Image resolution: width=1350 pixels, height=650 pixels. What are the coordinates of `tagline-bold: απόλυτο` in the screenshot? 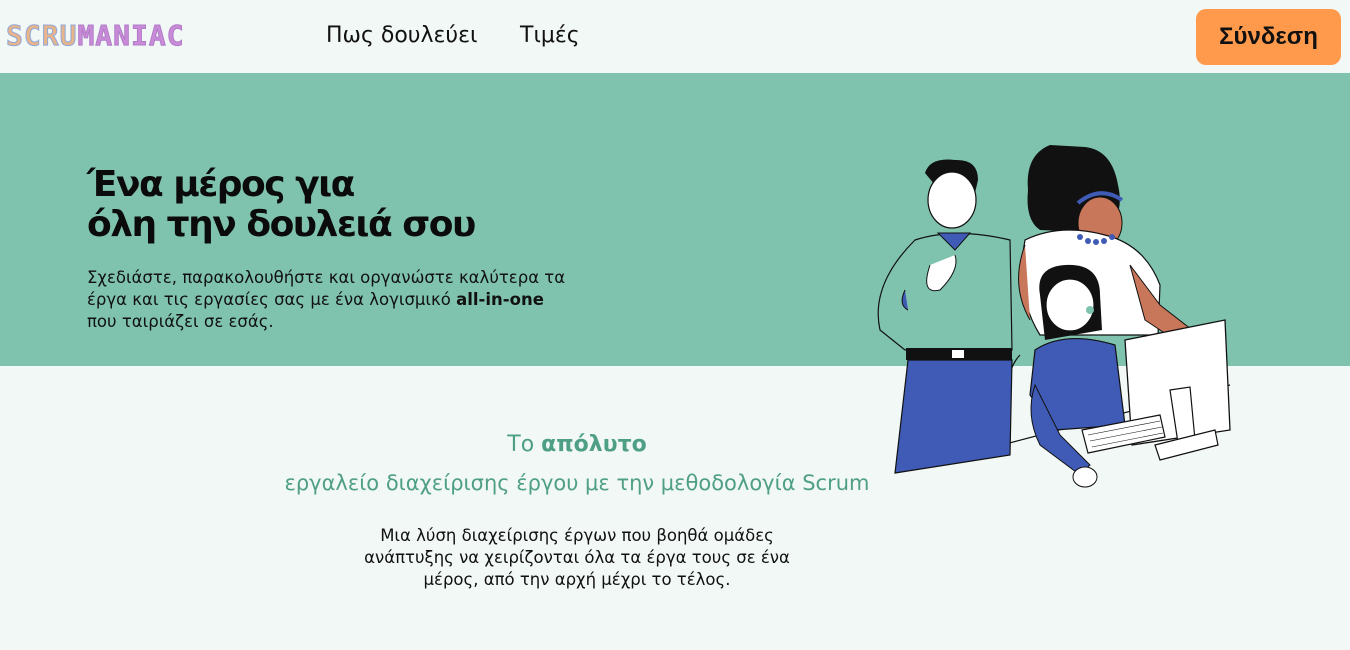 It's located at (594, 444).